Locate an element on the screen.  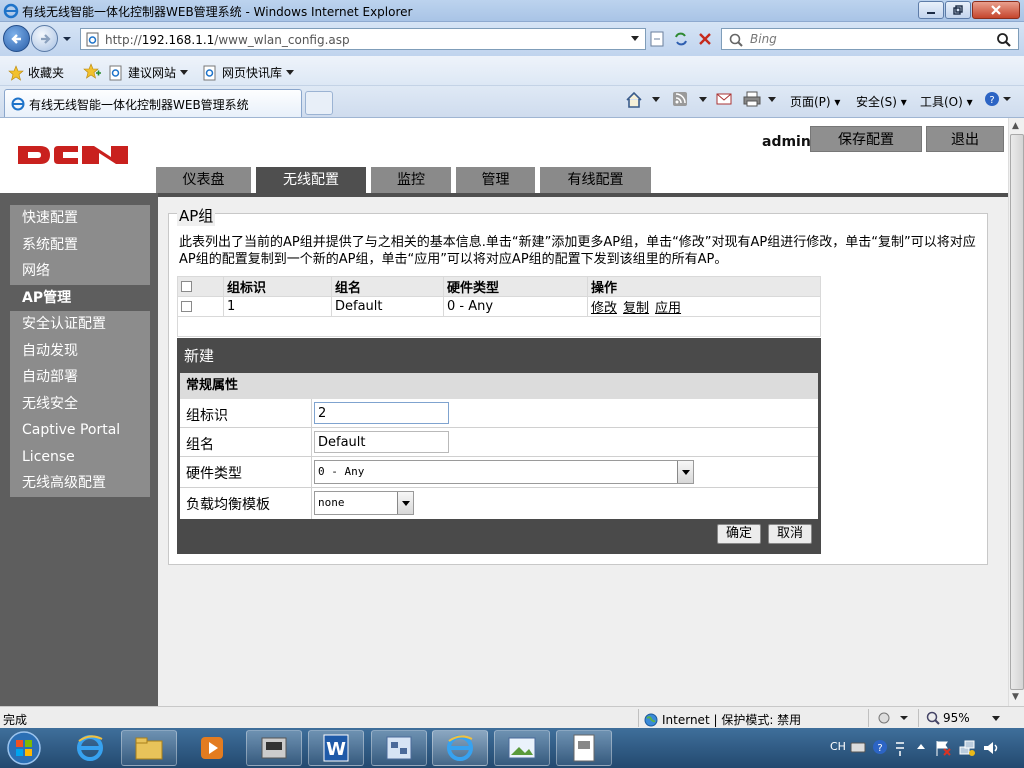
address-input: http://192.168.1.1/www_wlan_config.asp is located at coordinates (363, 39).